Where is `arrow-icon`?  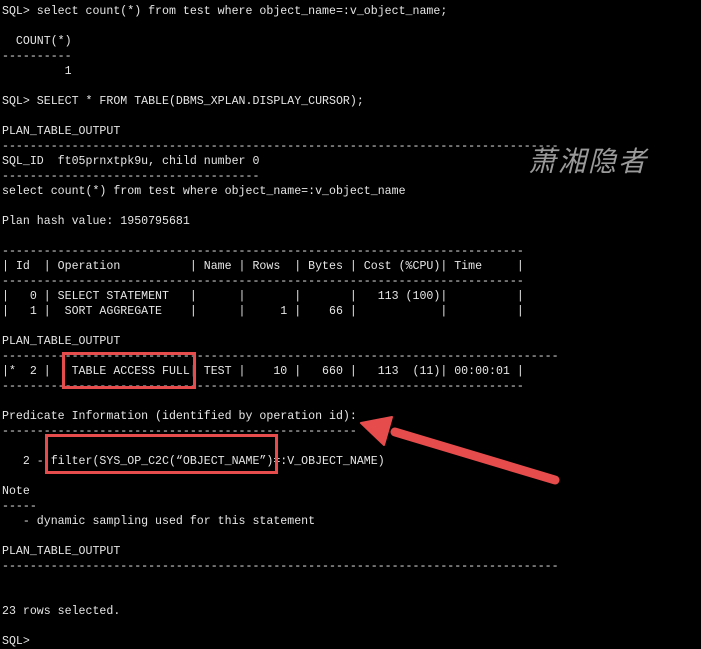
arrow-icon is located at coordinates (460, 450).